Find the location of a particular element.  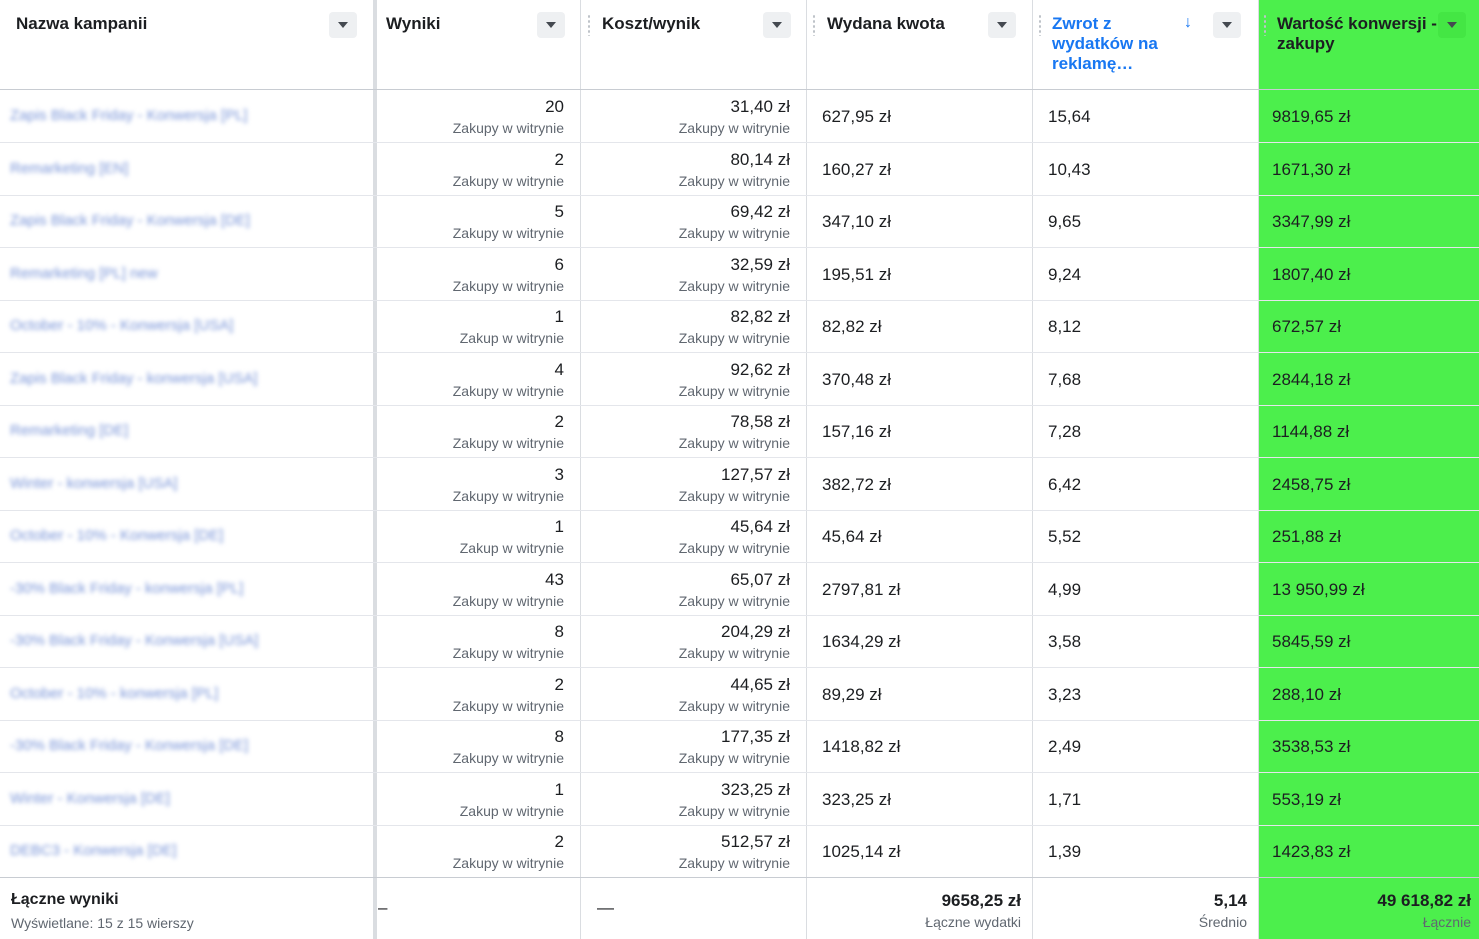

campaign-name-cell: -30% Black Friday - Konwersja [DE] is located at coordinates (186, 746).